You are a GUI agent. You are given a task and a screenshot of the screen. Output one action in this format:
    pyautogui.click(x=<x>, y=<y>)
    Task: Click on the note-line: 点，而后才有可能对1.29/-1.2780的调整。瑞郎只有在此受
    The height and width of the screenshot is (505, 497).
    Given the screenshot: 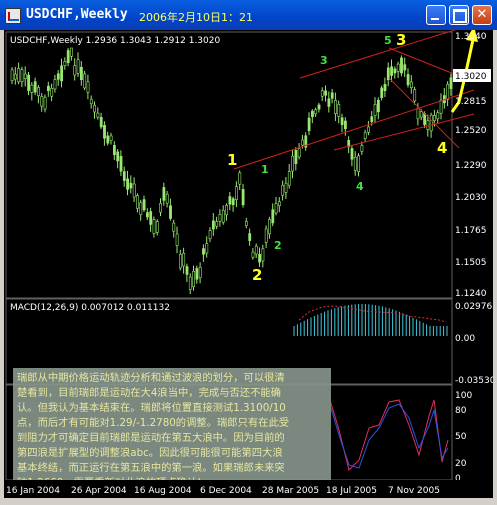 What is the action you would take?
    pyautogui.click(x=153, y=423)
    